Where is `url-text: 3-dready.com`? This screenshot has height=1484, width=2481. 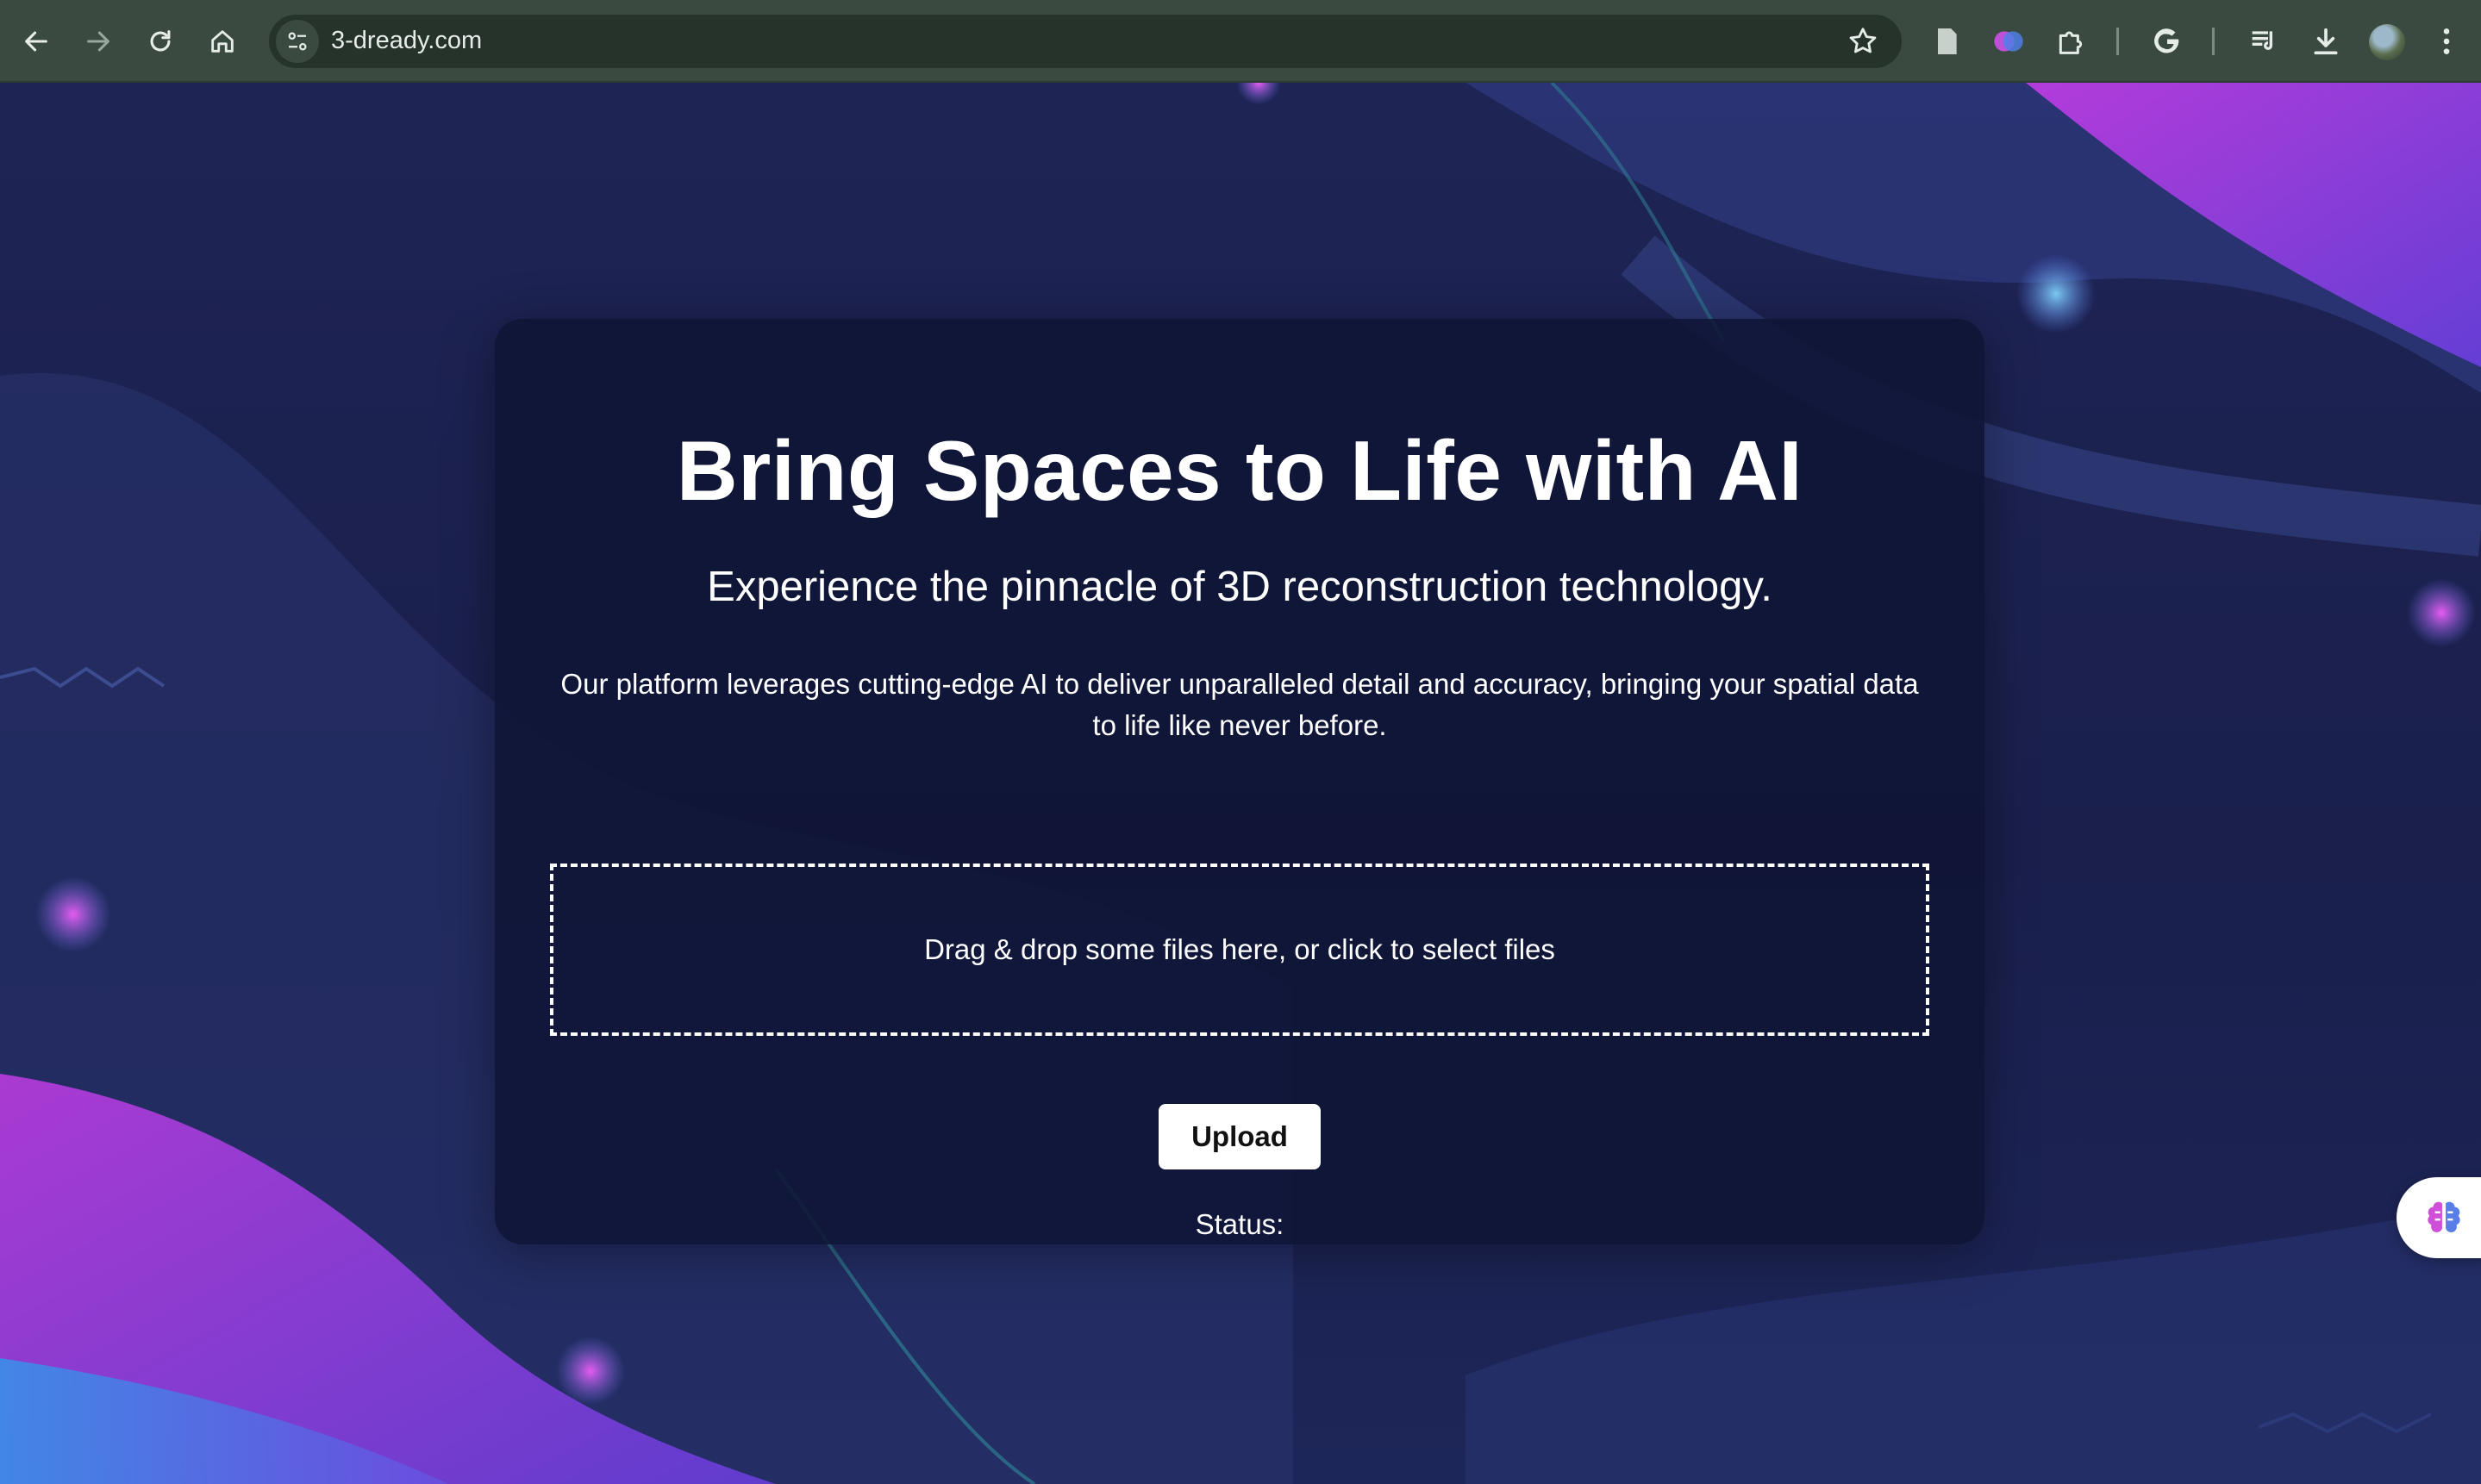
url-text: 3-dready.com is located at coordinates (406, 41).